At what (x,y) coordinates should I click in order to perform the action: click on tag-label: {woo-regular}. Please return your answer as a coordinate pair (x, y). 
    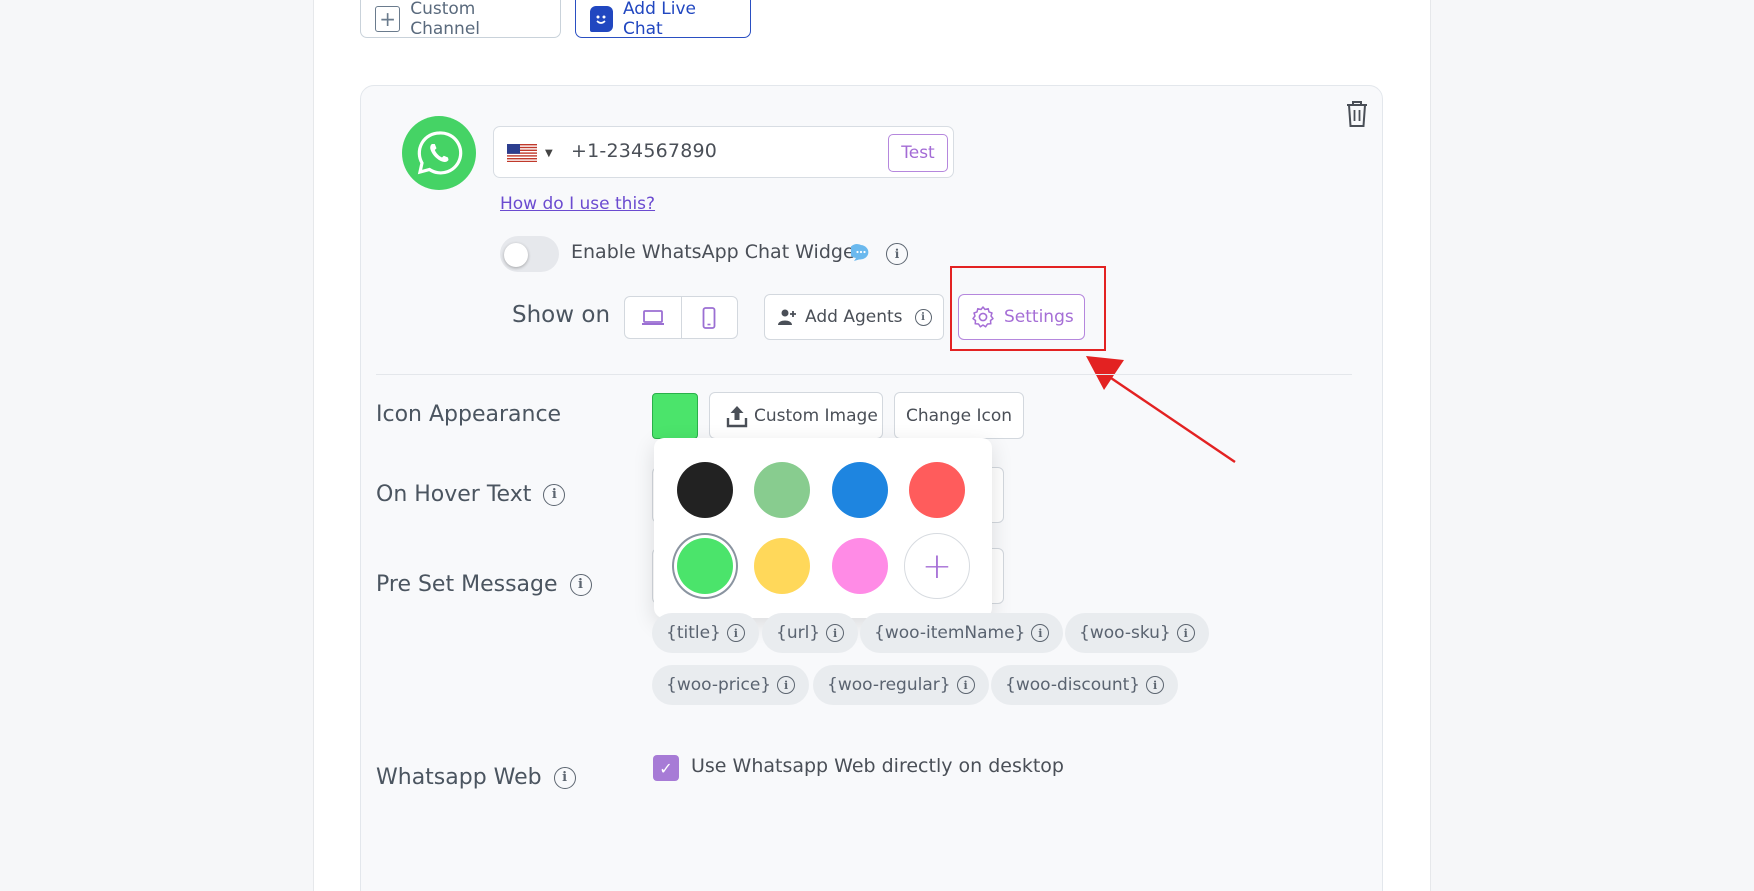
    Looking at the image, I should click on (889, 685).